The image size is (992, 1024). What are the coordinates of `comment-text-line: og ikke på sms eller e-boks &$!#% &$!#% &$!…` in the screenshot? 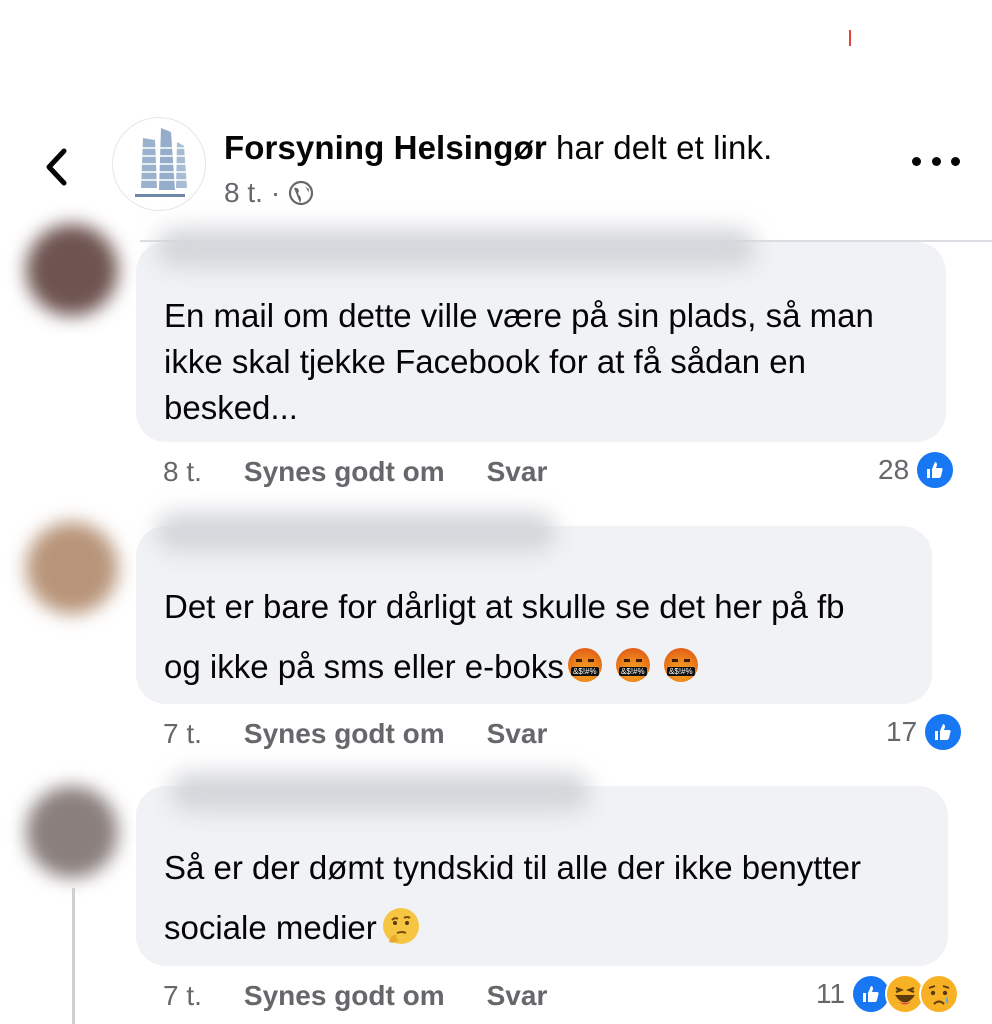 It's located at (431, 667).